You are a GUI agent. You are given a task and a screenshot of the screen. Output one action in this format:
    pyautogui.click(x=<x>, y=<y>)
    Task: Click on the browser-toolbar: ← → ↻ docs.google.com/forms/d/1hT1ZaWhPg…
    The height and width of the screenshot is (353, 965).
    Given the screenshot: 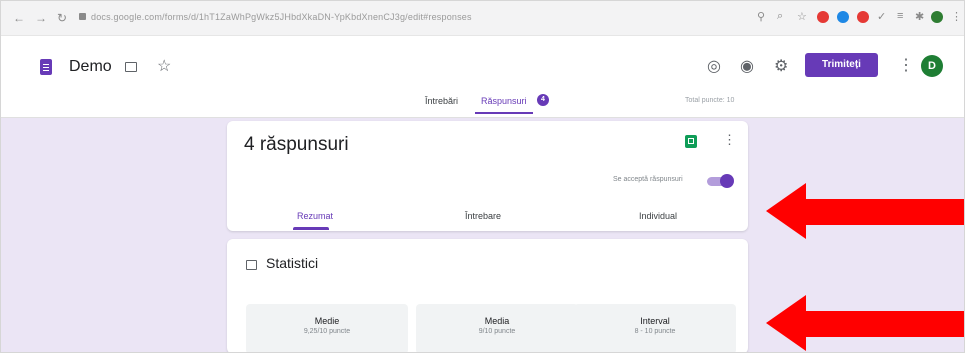 What is the action you would take?
    pyautogui.click(x=482, y=18)
    